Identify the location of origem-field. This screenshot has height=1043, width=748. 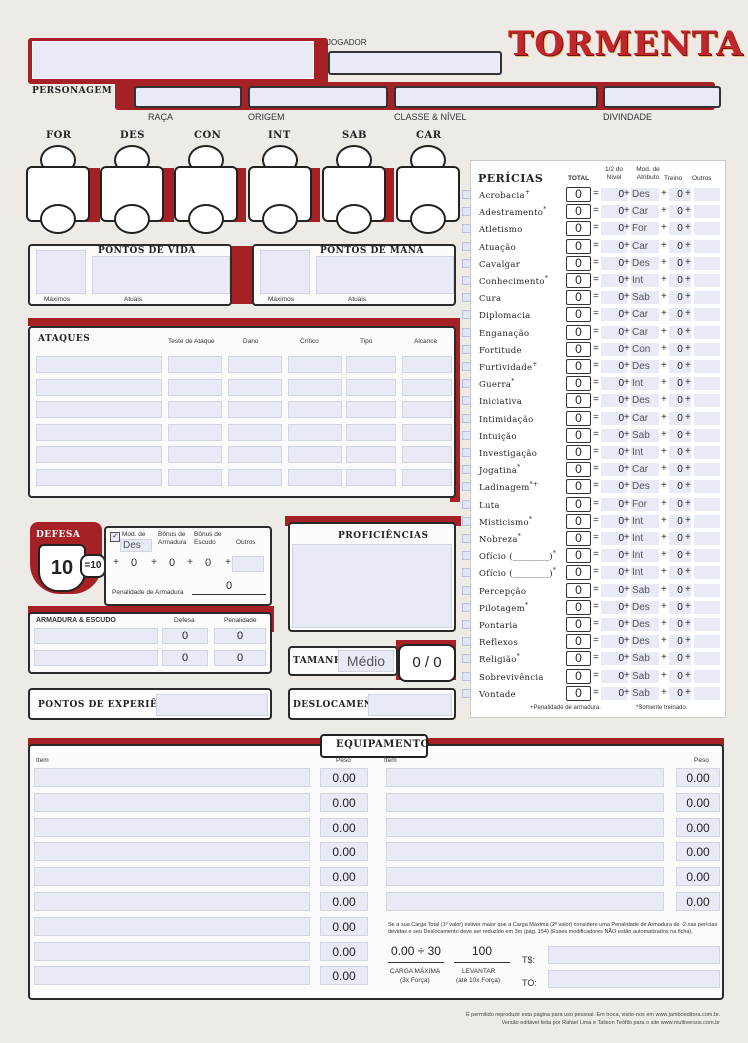
(318, 97).